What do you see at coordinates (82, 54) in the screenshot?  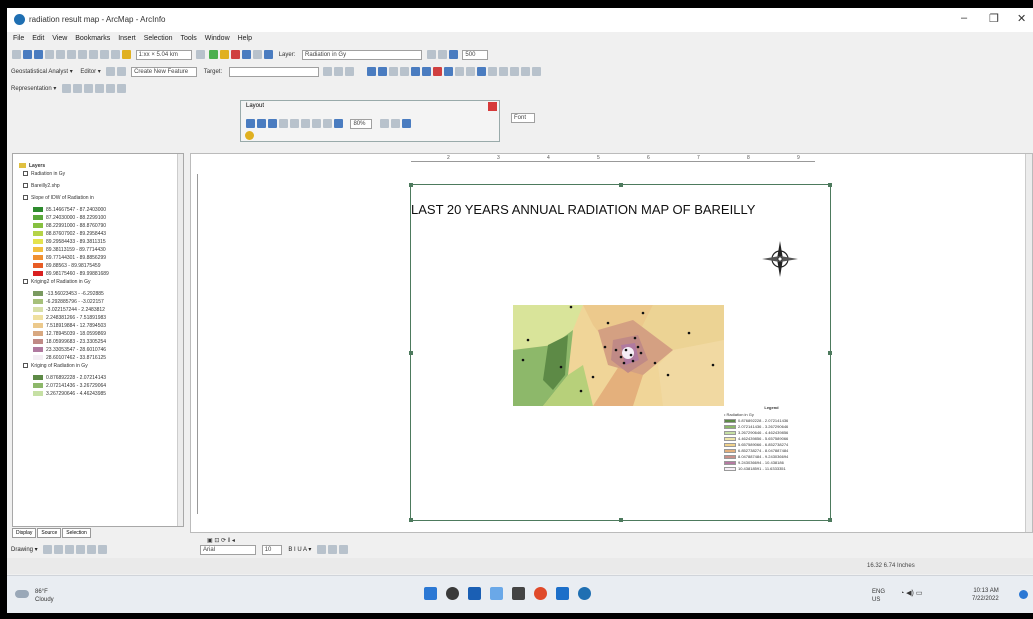 I see `paste-icon` at bounding box center [82, 54].